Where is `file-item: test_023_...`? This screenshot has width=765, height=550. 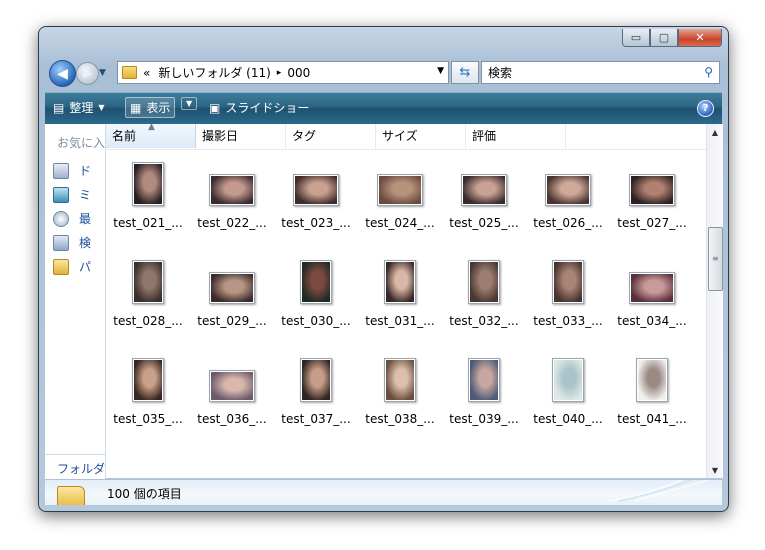 file-item: test_023_... is located at coordinates (316, 195).